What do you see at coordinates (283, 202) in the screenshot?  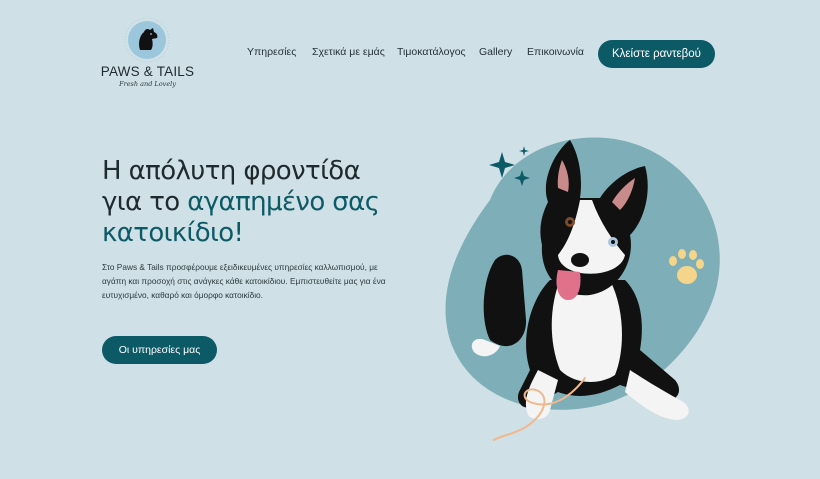 I see `hero-title-accent: αγαπημένο σας` at bounding box center [283, 202].